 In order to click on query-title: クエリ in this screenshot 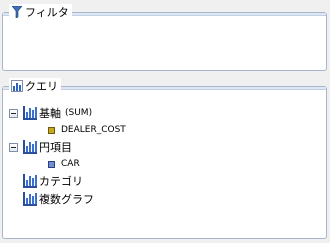, I will do `click(41, 86)`.